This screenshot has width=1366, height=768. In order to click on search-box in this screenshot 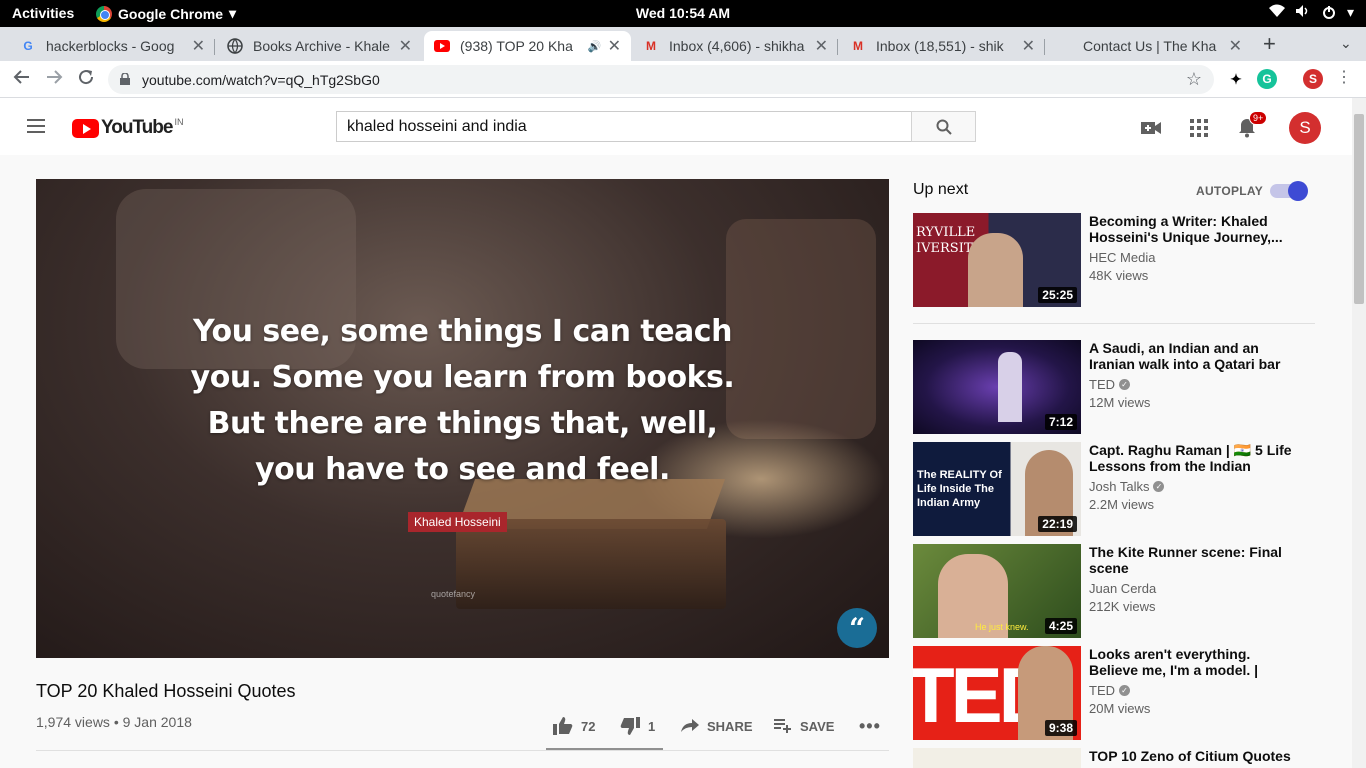, I will do `click(624, 126)`.